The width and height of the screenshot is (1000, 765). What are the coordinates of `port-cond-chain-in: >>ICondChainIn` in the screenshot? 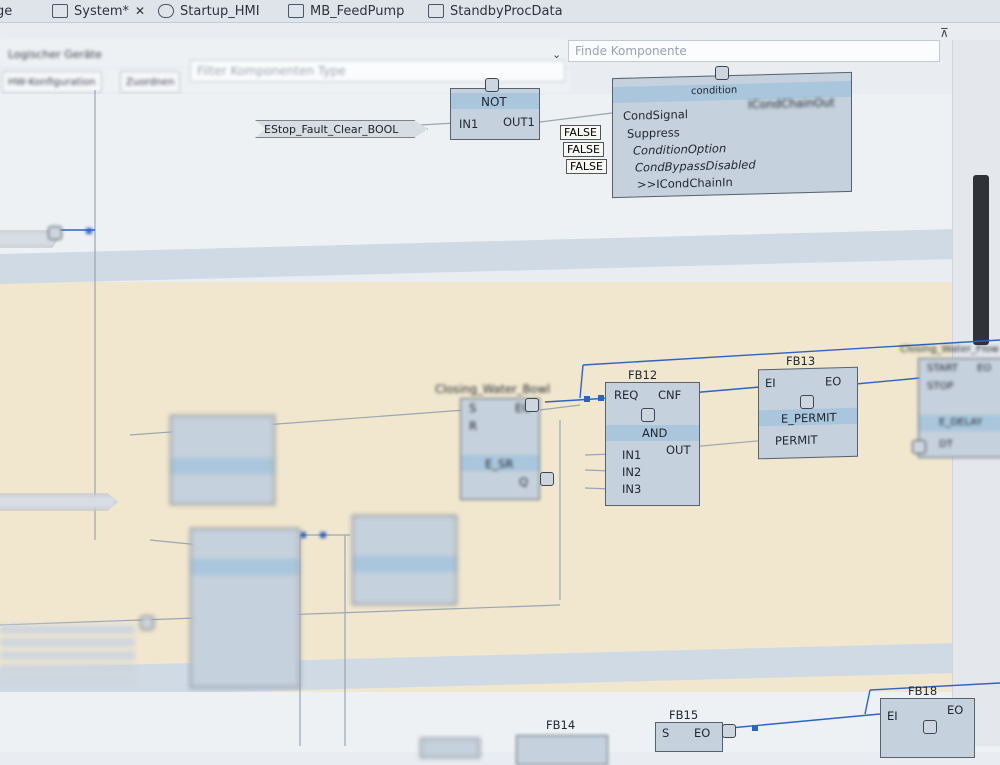 It's located at (685, 183).